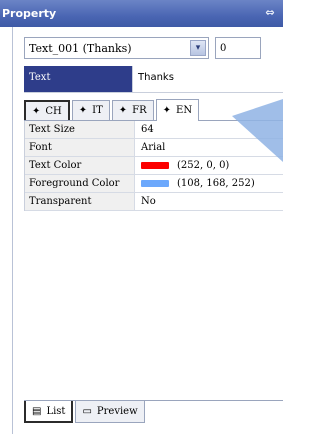 Image resolution: width=320 pixels, height=434 pixels. I want to click on number-field: 0, so click(238, 48).